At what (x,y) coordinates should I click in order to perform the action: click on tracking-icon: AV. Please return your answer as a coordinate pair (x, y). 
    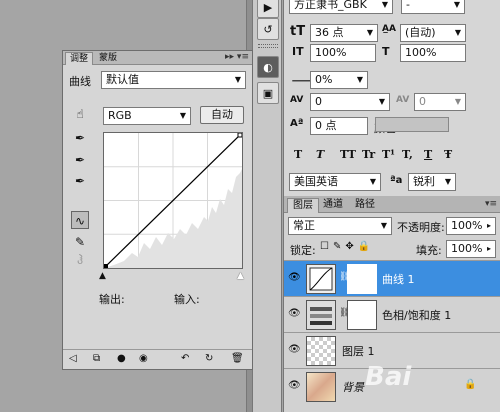
    Looking at the image, I should click on (403, 100).